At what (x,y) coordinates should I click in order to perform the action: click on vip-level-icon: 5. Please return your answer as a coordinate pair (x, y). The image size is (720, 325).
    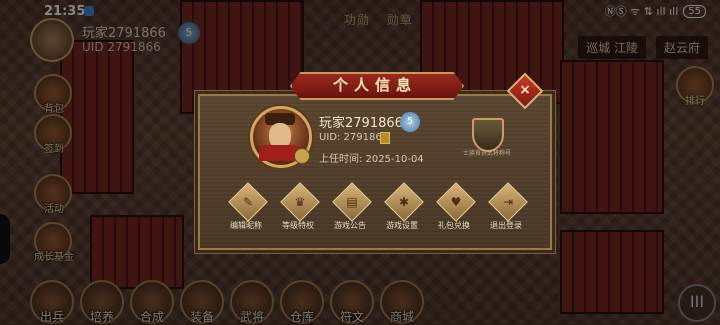
    Looking at the image, I should click on (410, 122).